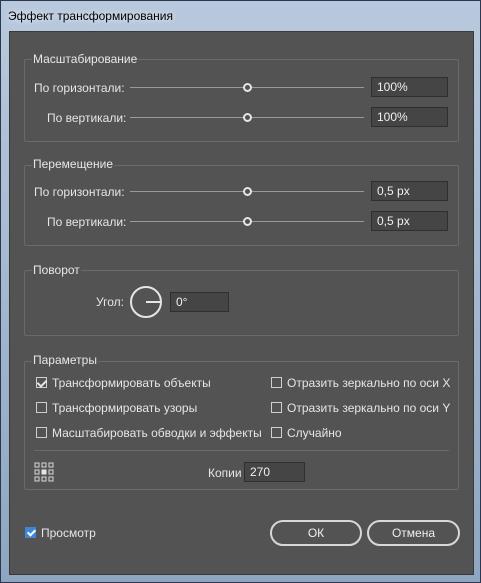 This screenshot has height=583, width=481. I want to click on copies-label: Копии, so click(225, 473).